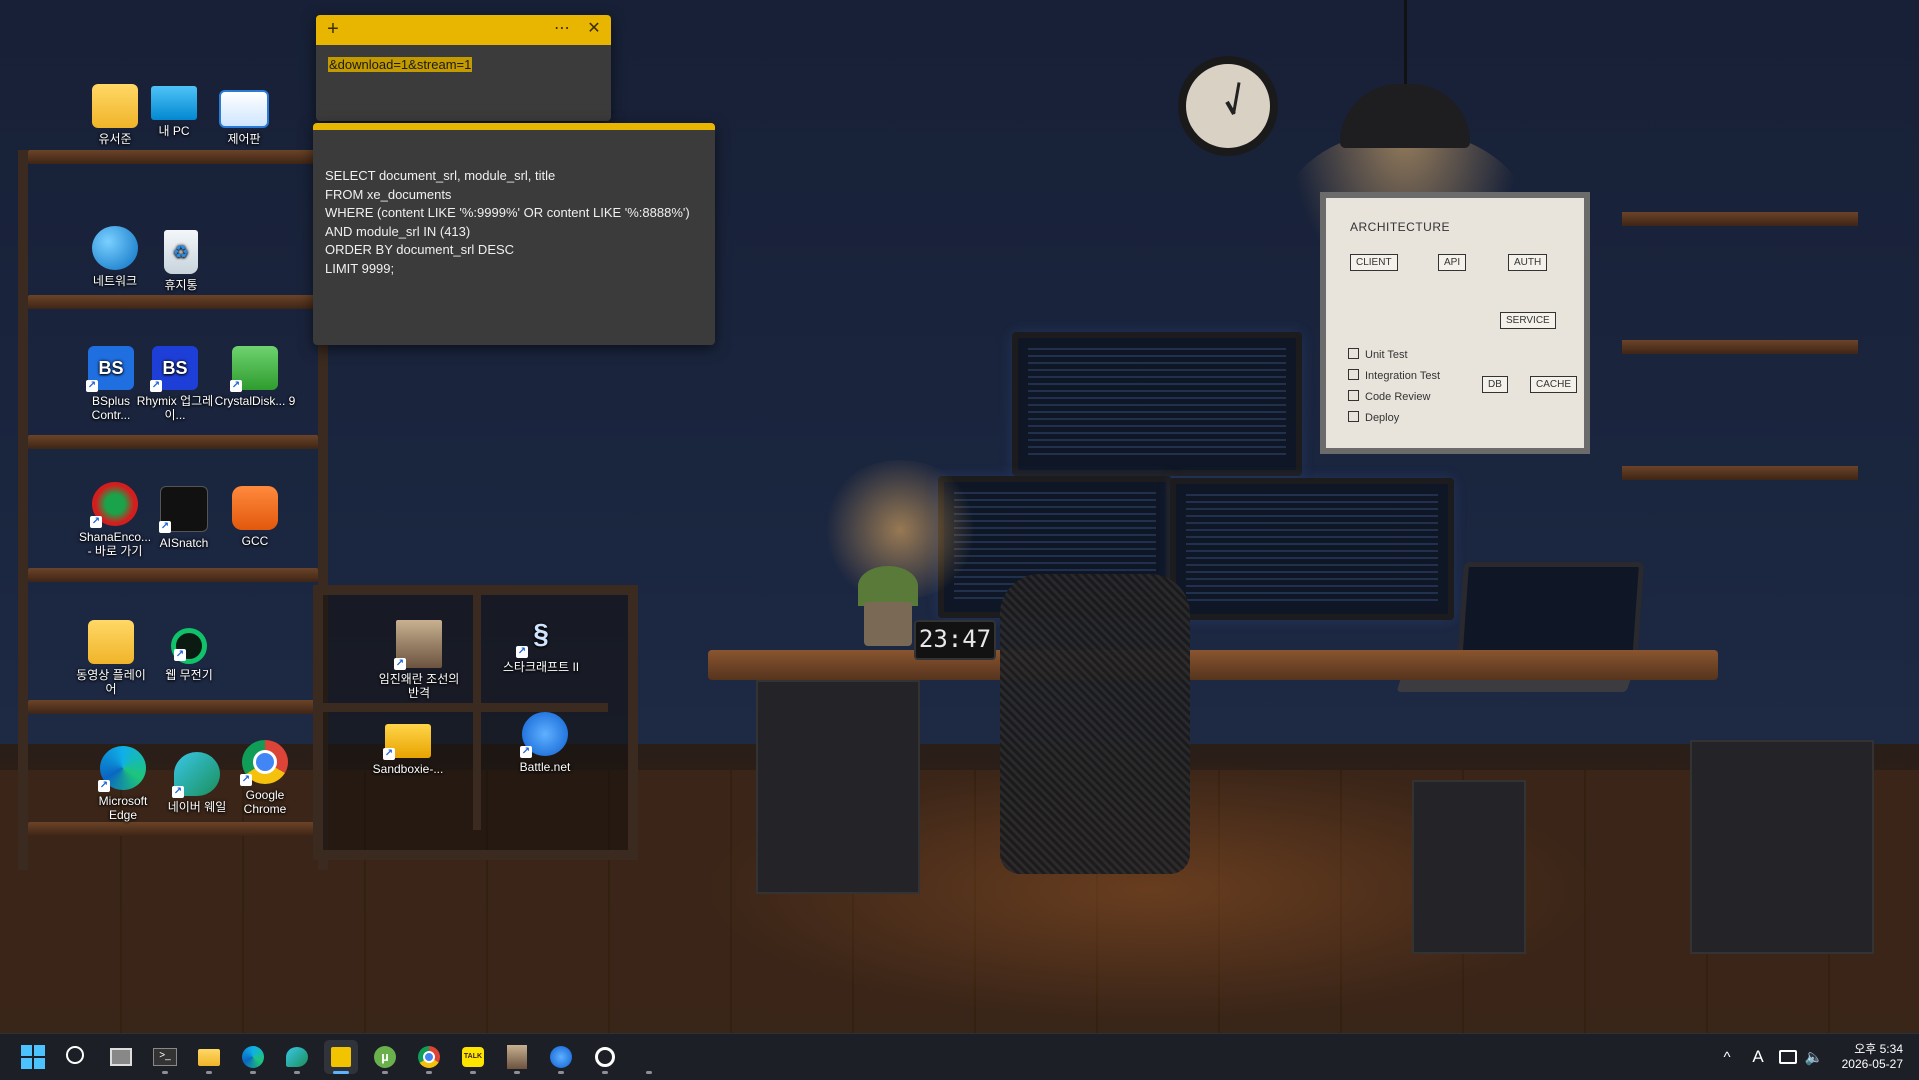 The image size is (1919, 1080). I want to click on sticky-note-small: + ⋯ ✕ &download=1&stream=1, so click(463, 68).